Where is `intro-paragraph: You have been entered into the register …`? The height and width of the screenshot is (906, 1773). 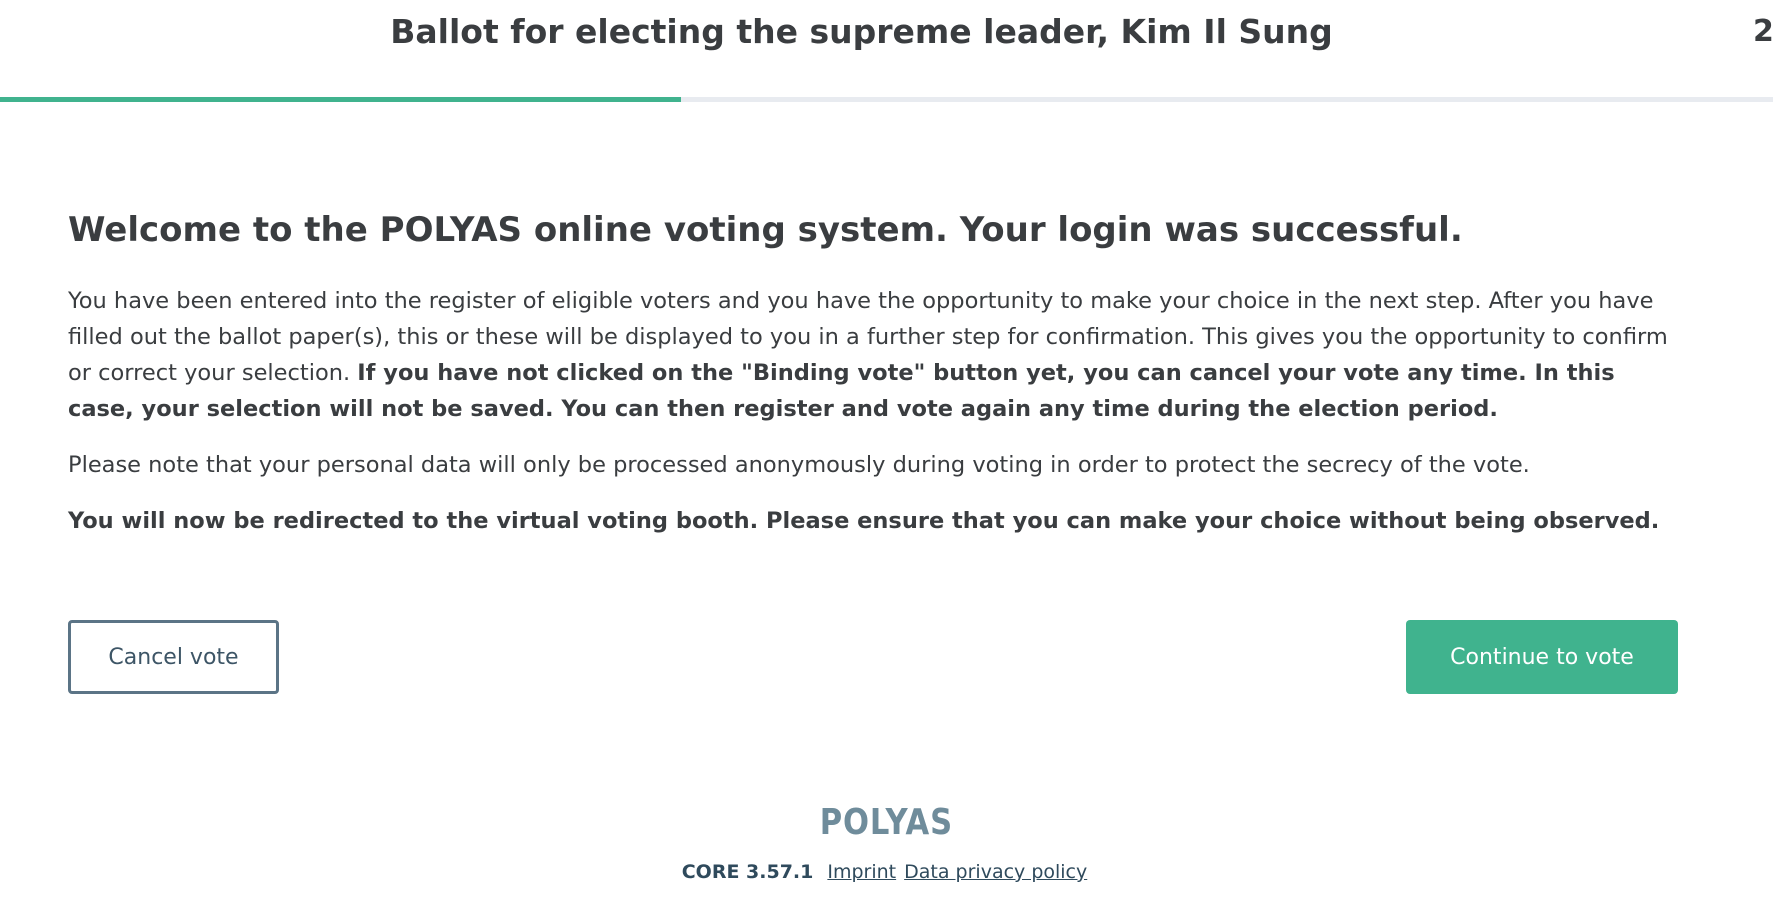 intro-paragraph: You have been entered into the register … is located at coordinates (873, 355).